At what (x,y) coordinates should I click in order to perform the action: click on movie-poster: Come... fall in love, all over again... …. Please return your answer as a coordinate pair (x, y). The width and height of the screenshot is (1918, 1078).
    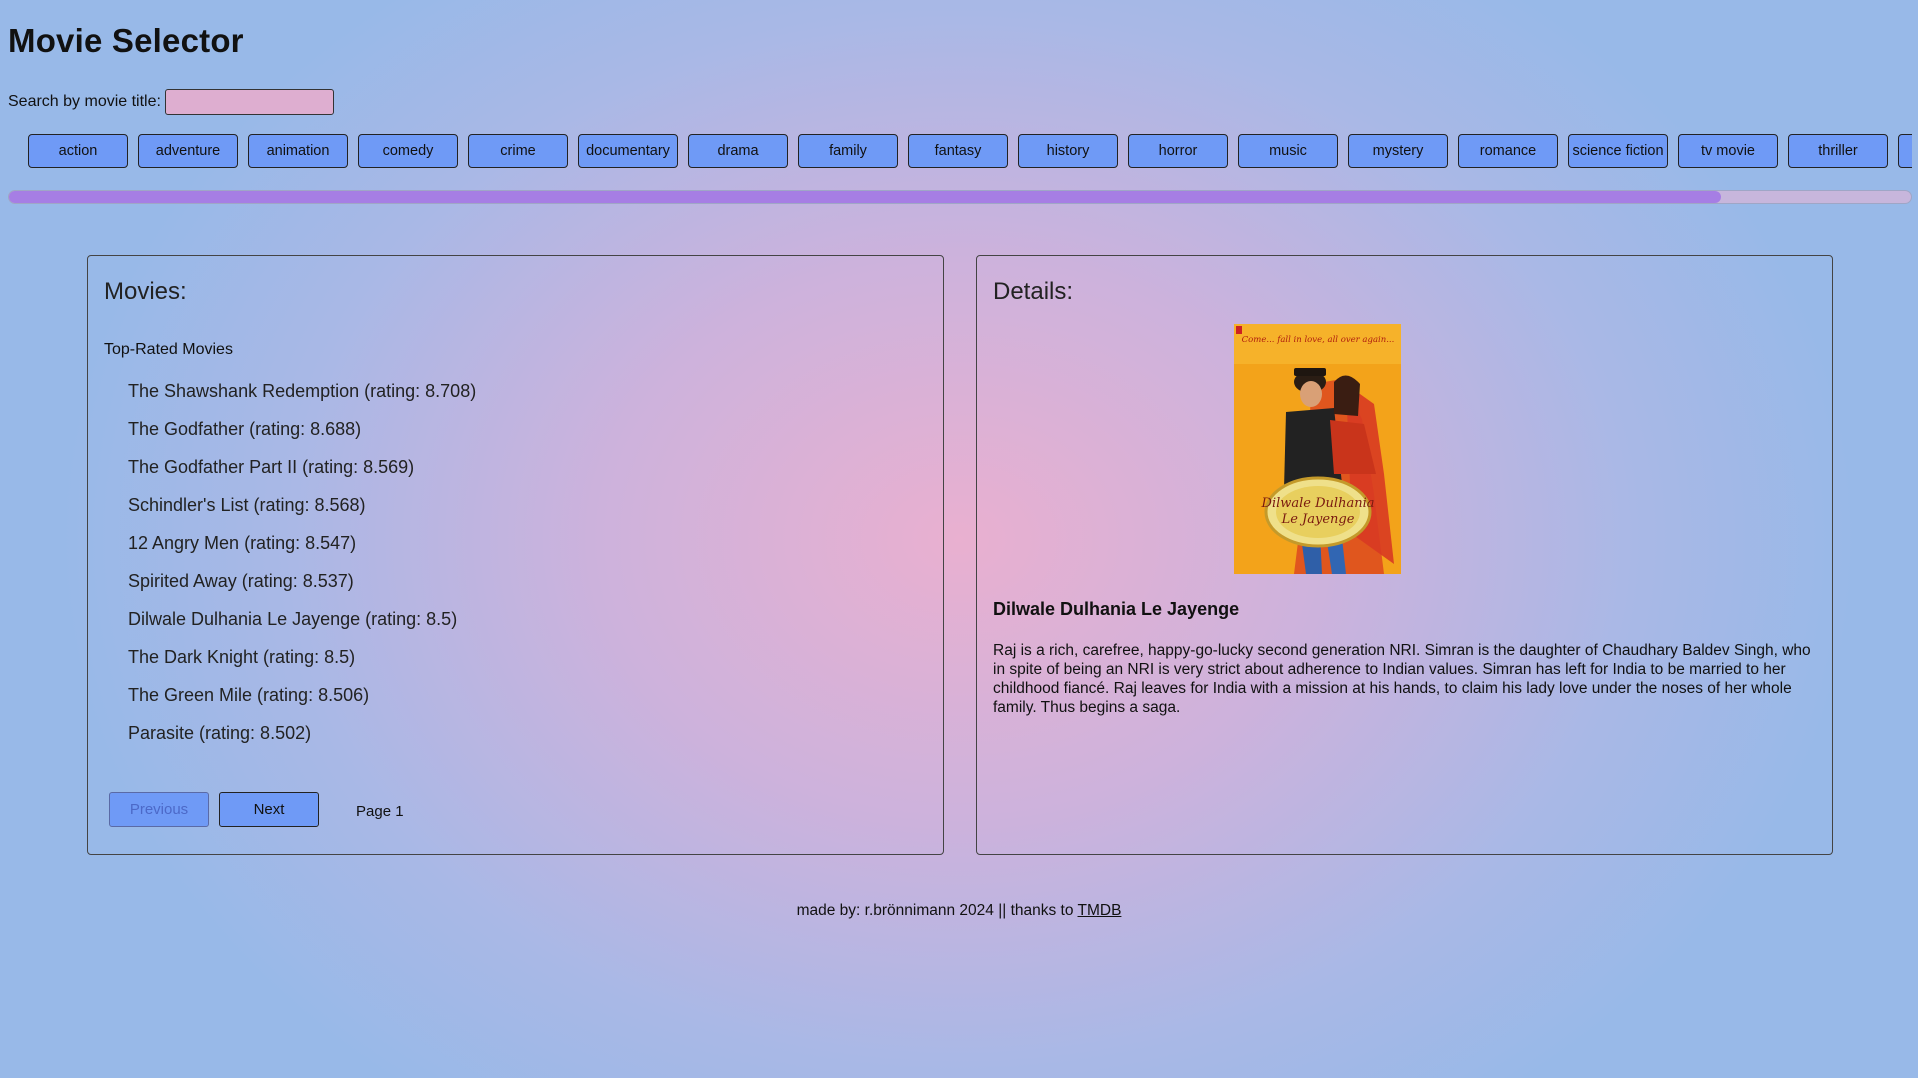
    Looking at the image, I should click on (1317, 449).